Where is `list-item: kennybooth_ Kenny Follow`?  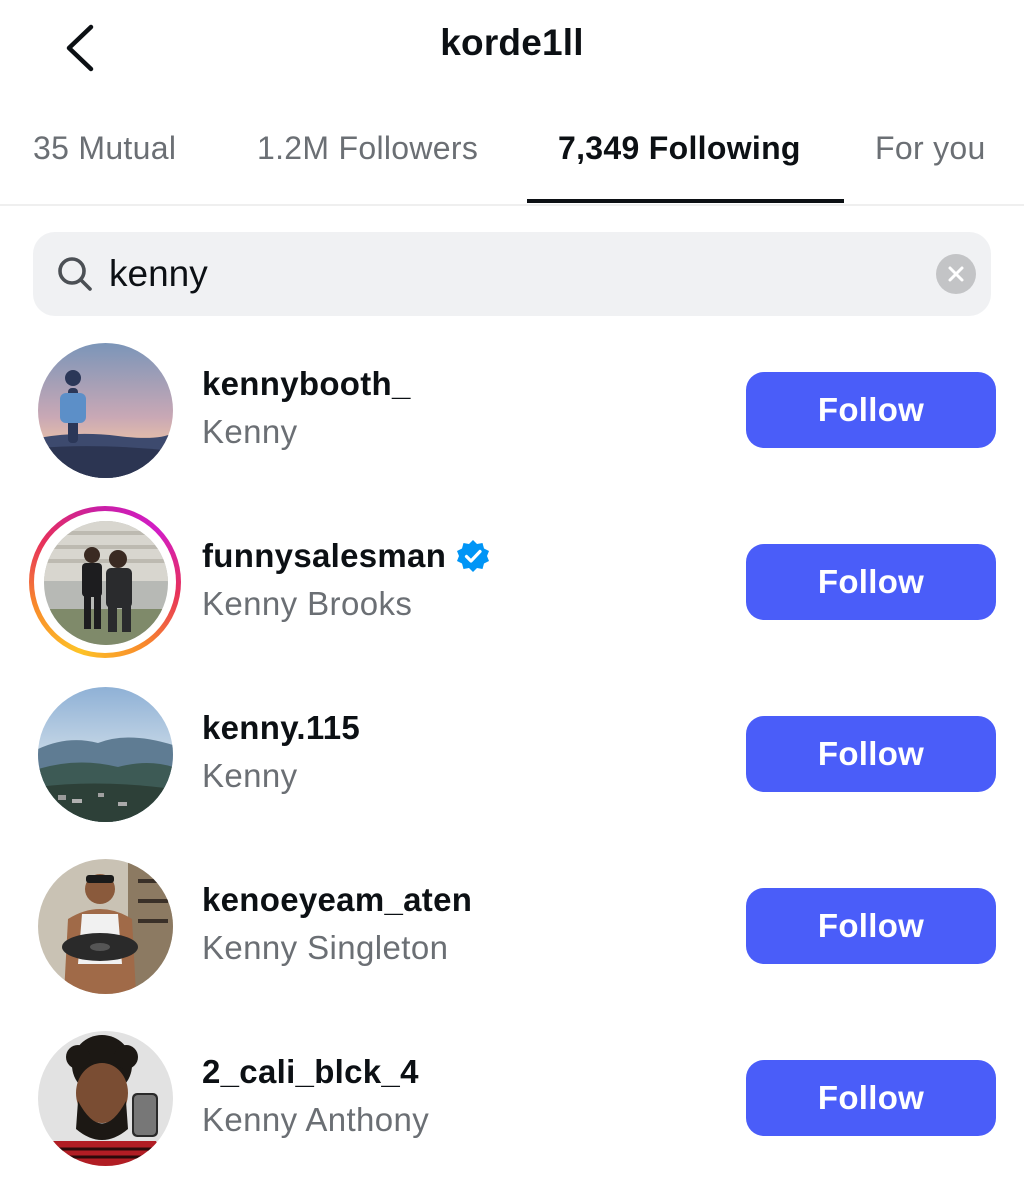 list-item: kennybooth_ Kenny Follow is located at coordinates (512, 429).